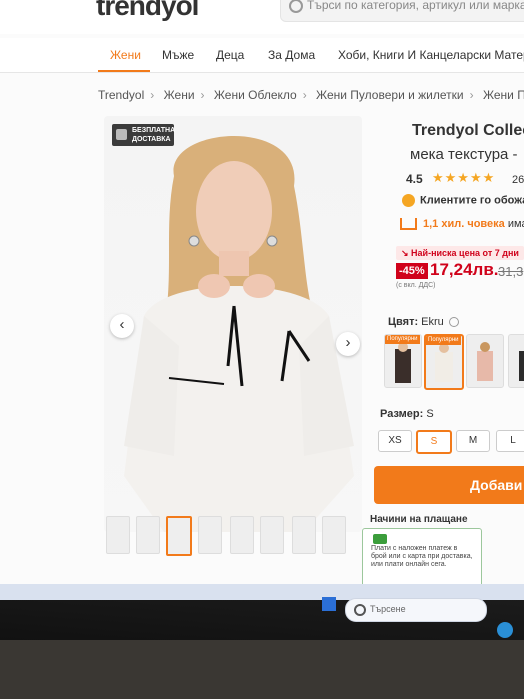 The height and width of the screenshot is (699, 524). Describe the element at coordinates (518, 180) in the screenshot. I see `review-count: 26` at that location.